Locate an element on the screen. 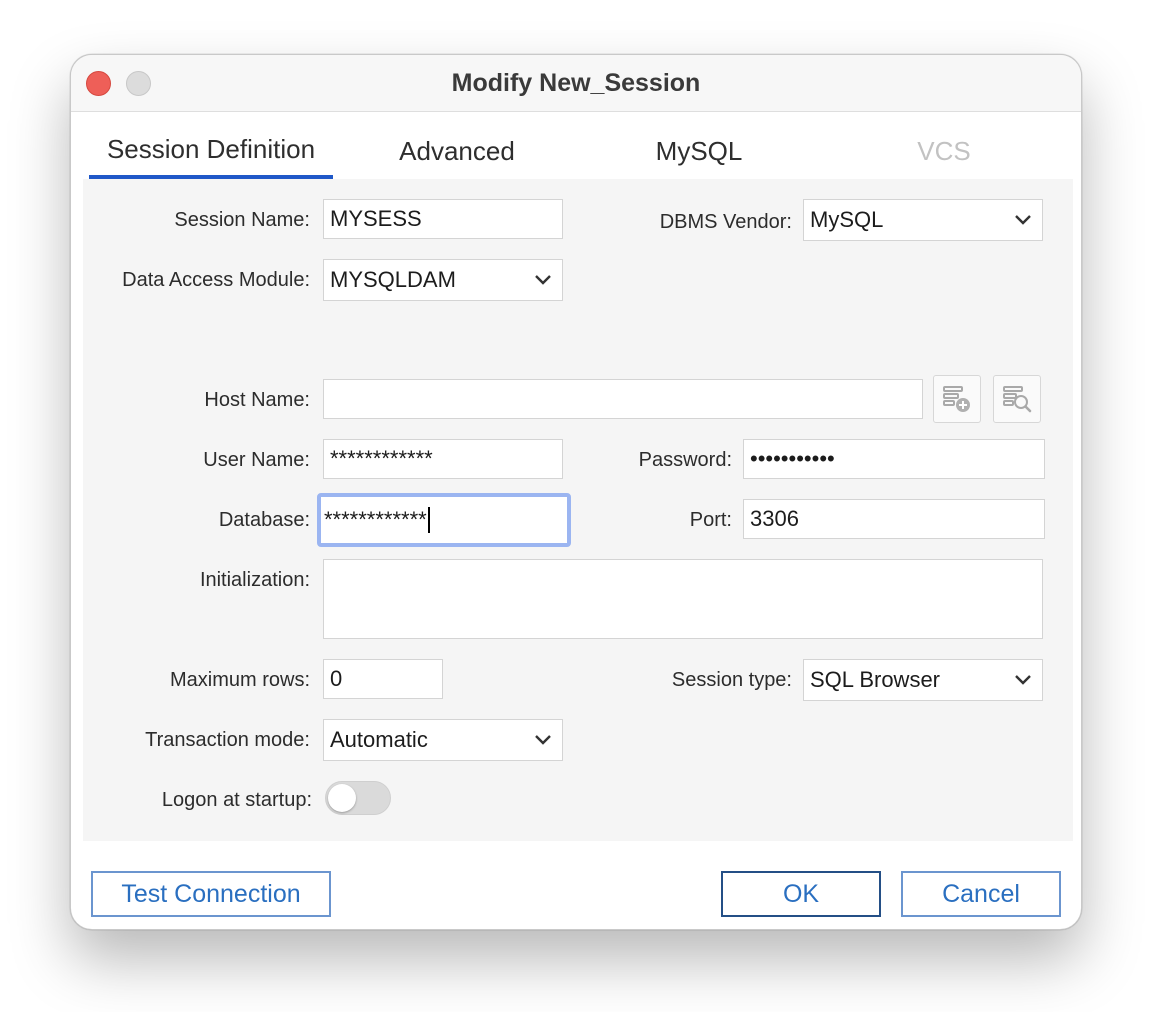 The image size is (1160, 1012). dbms-vendor-select: MySQL is located at coordinates (923, 220).